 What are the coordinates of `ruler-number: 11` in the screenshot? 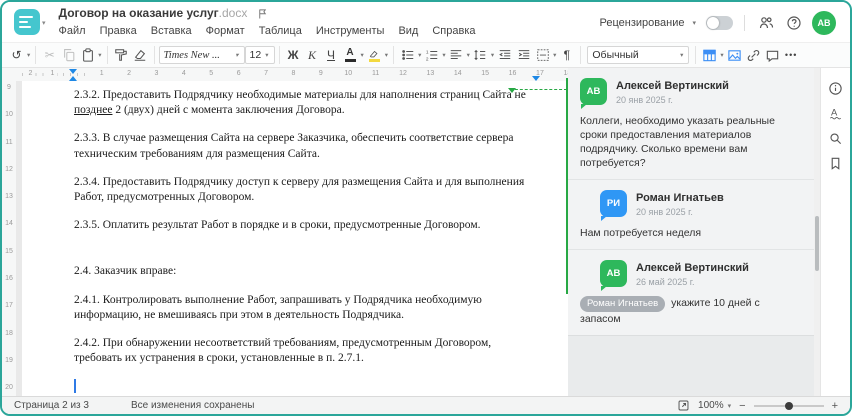 It's located at (375, 73).